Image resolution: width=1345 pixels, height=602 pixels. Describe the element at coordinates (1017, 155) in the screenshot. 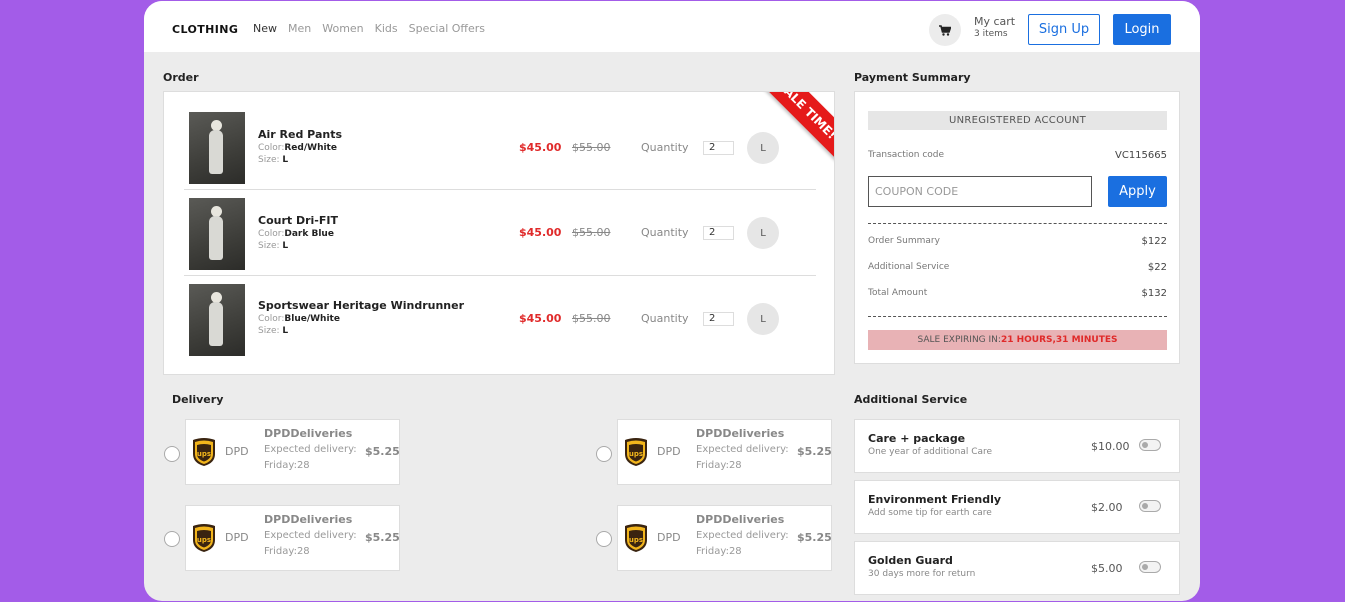

I see `transaction-row: Transaction code VC115665` at that location.